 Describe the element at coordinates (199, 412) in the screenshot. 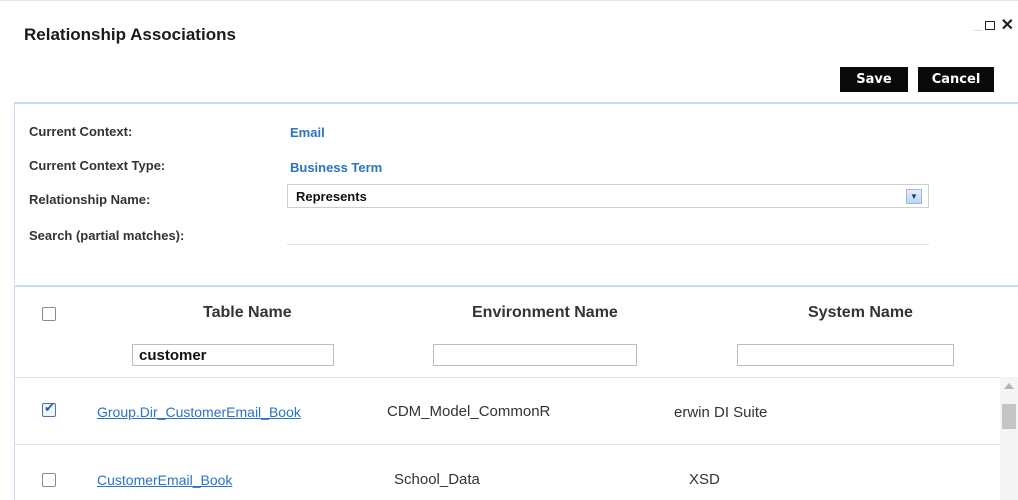

I see `table-name-link: Group.Dir_CustomerEmail_Book` at that location.